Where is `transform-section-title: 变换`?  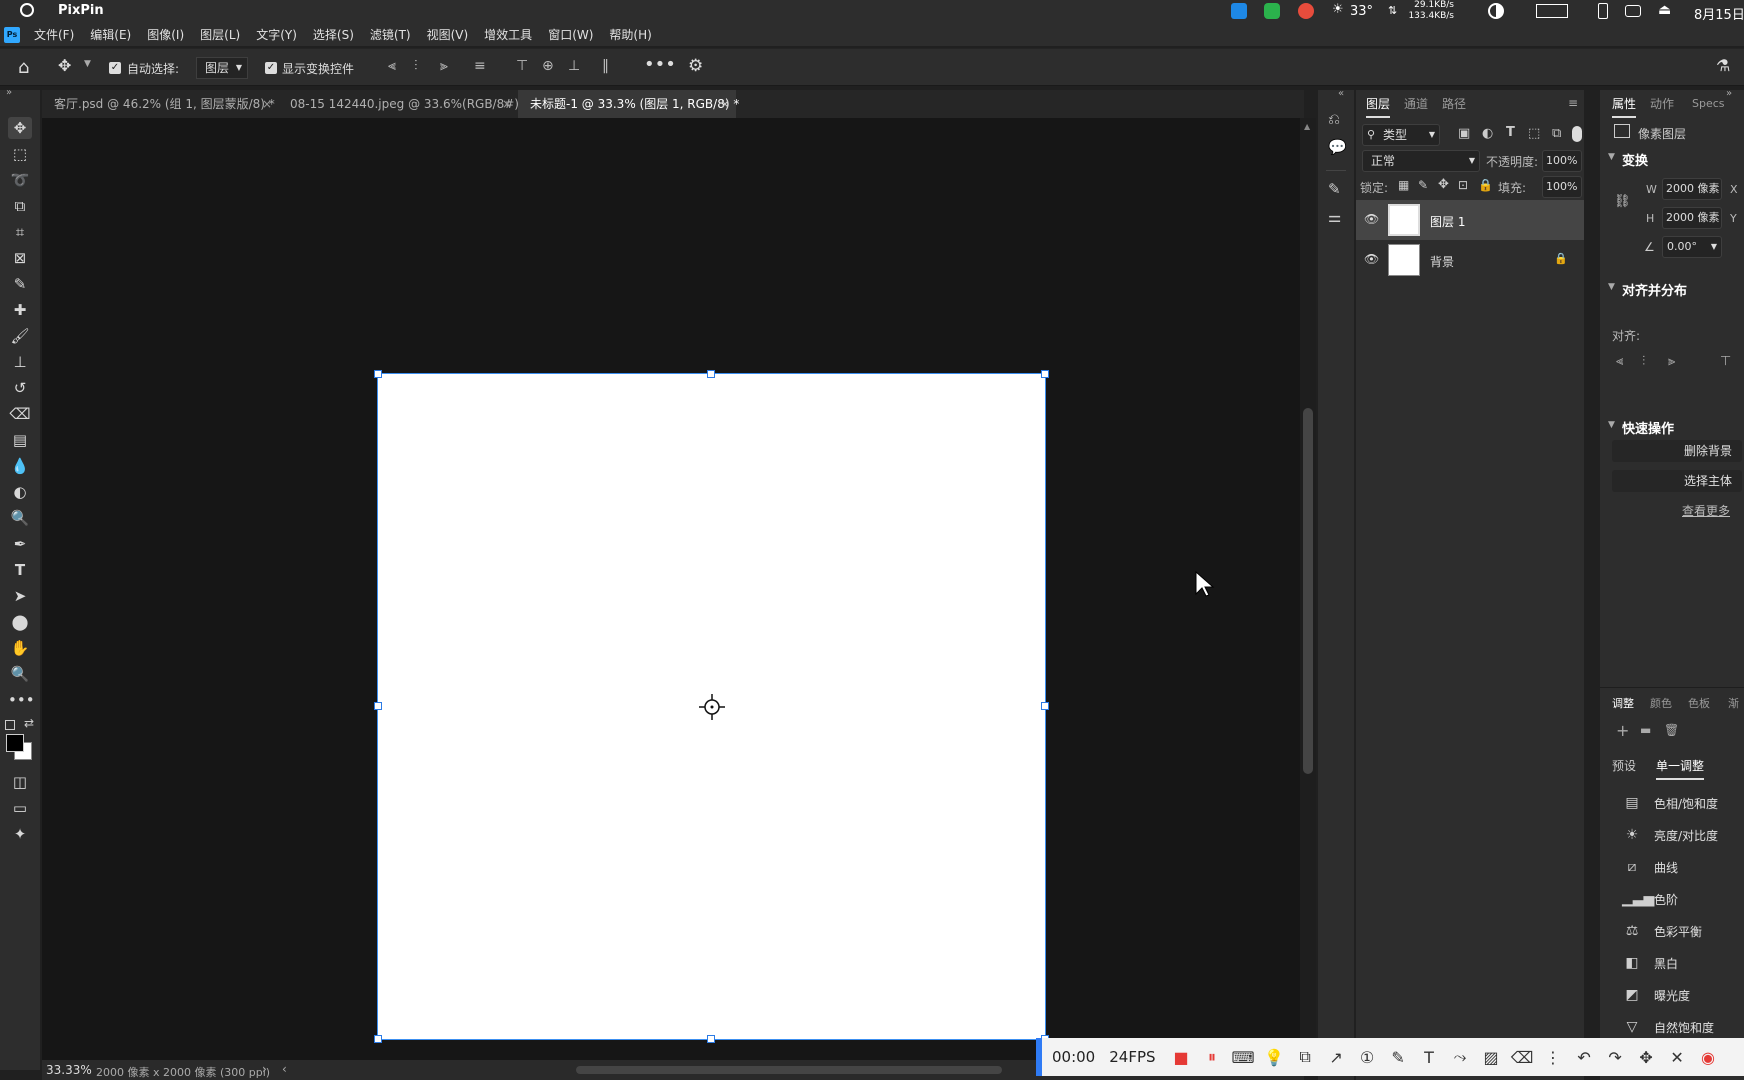
transform-section-title: 变换 is located at coordinates (1635, 159).